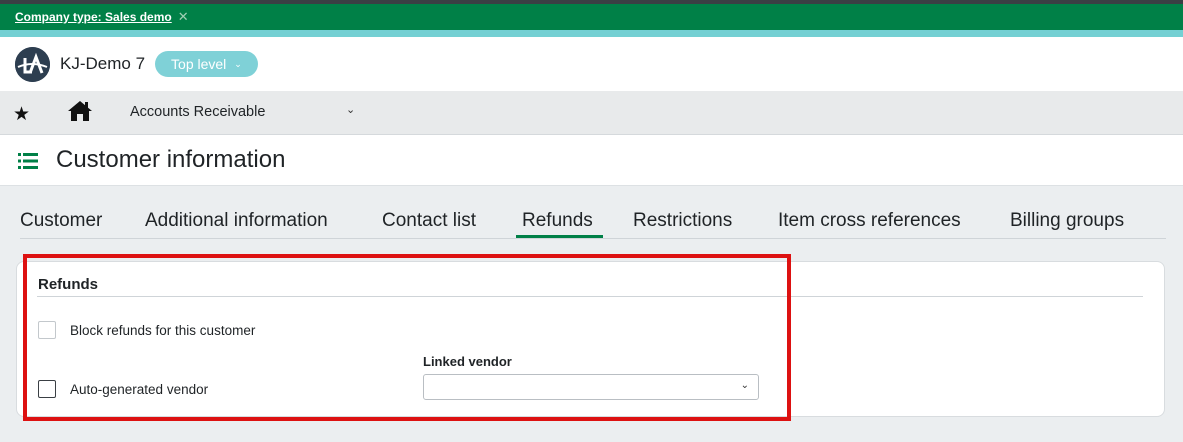 The image size is (1183, 442). What do you see at coordinates (591, 160) in the screenshot?
I see `page-header: Customer information` at bounding box center [591, 160].